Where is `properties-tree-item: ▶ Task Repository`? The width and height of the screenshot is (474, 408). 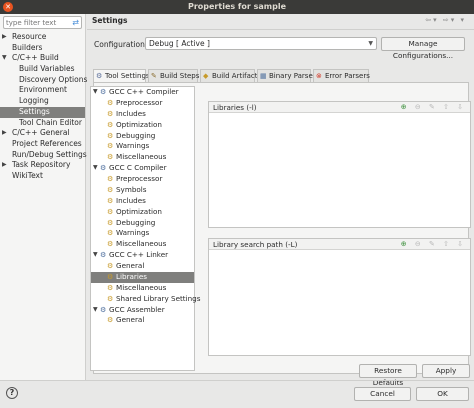 properties-tree-item: ▶ Task Repository is located at coordinates (42, 165).